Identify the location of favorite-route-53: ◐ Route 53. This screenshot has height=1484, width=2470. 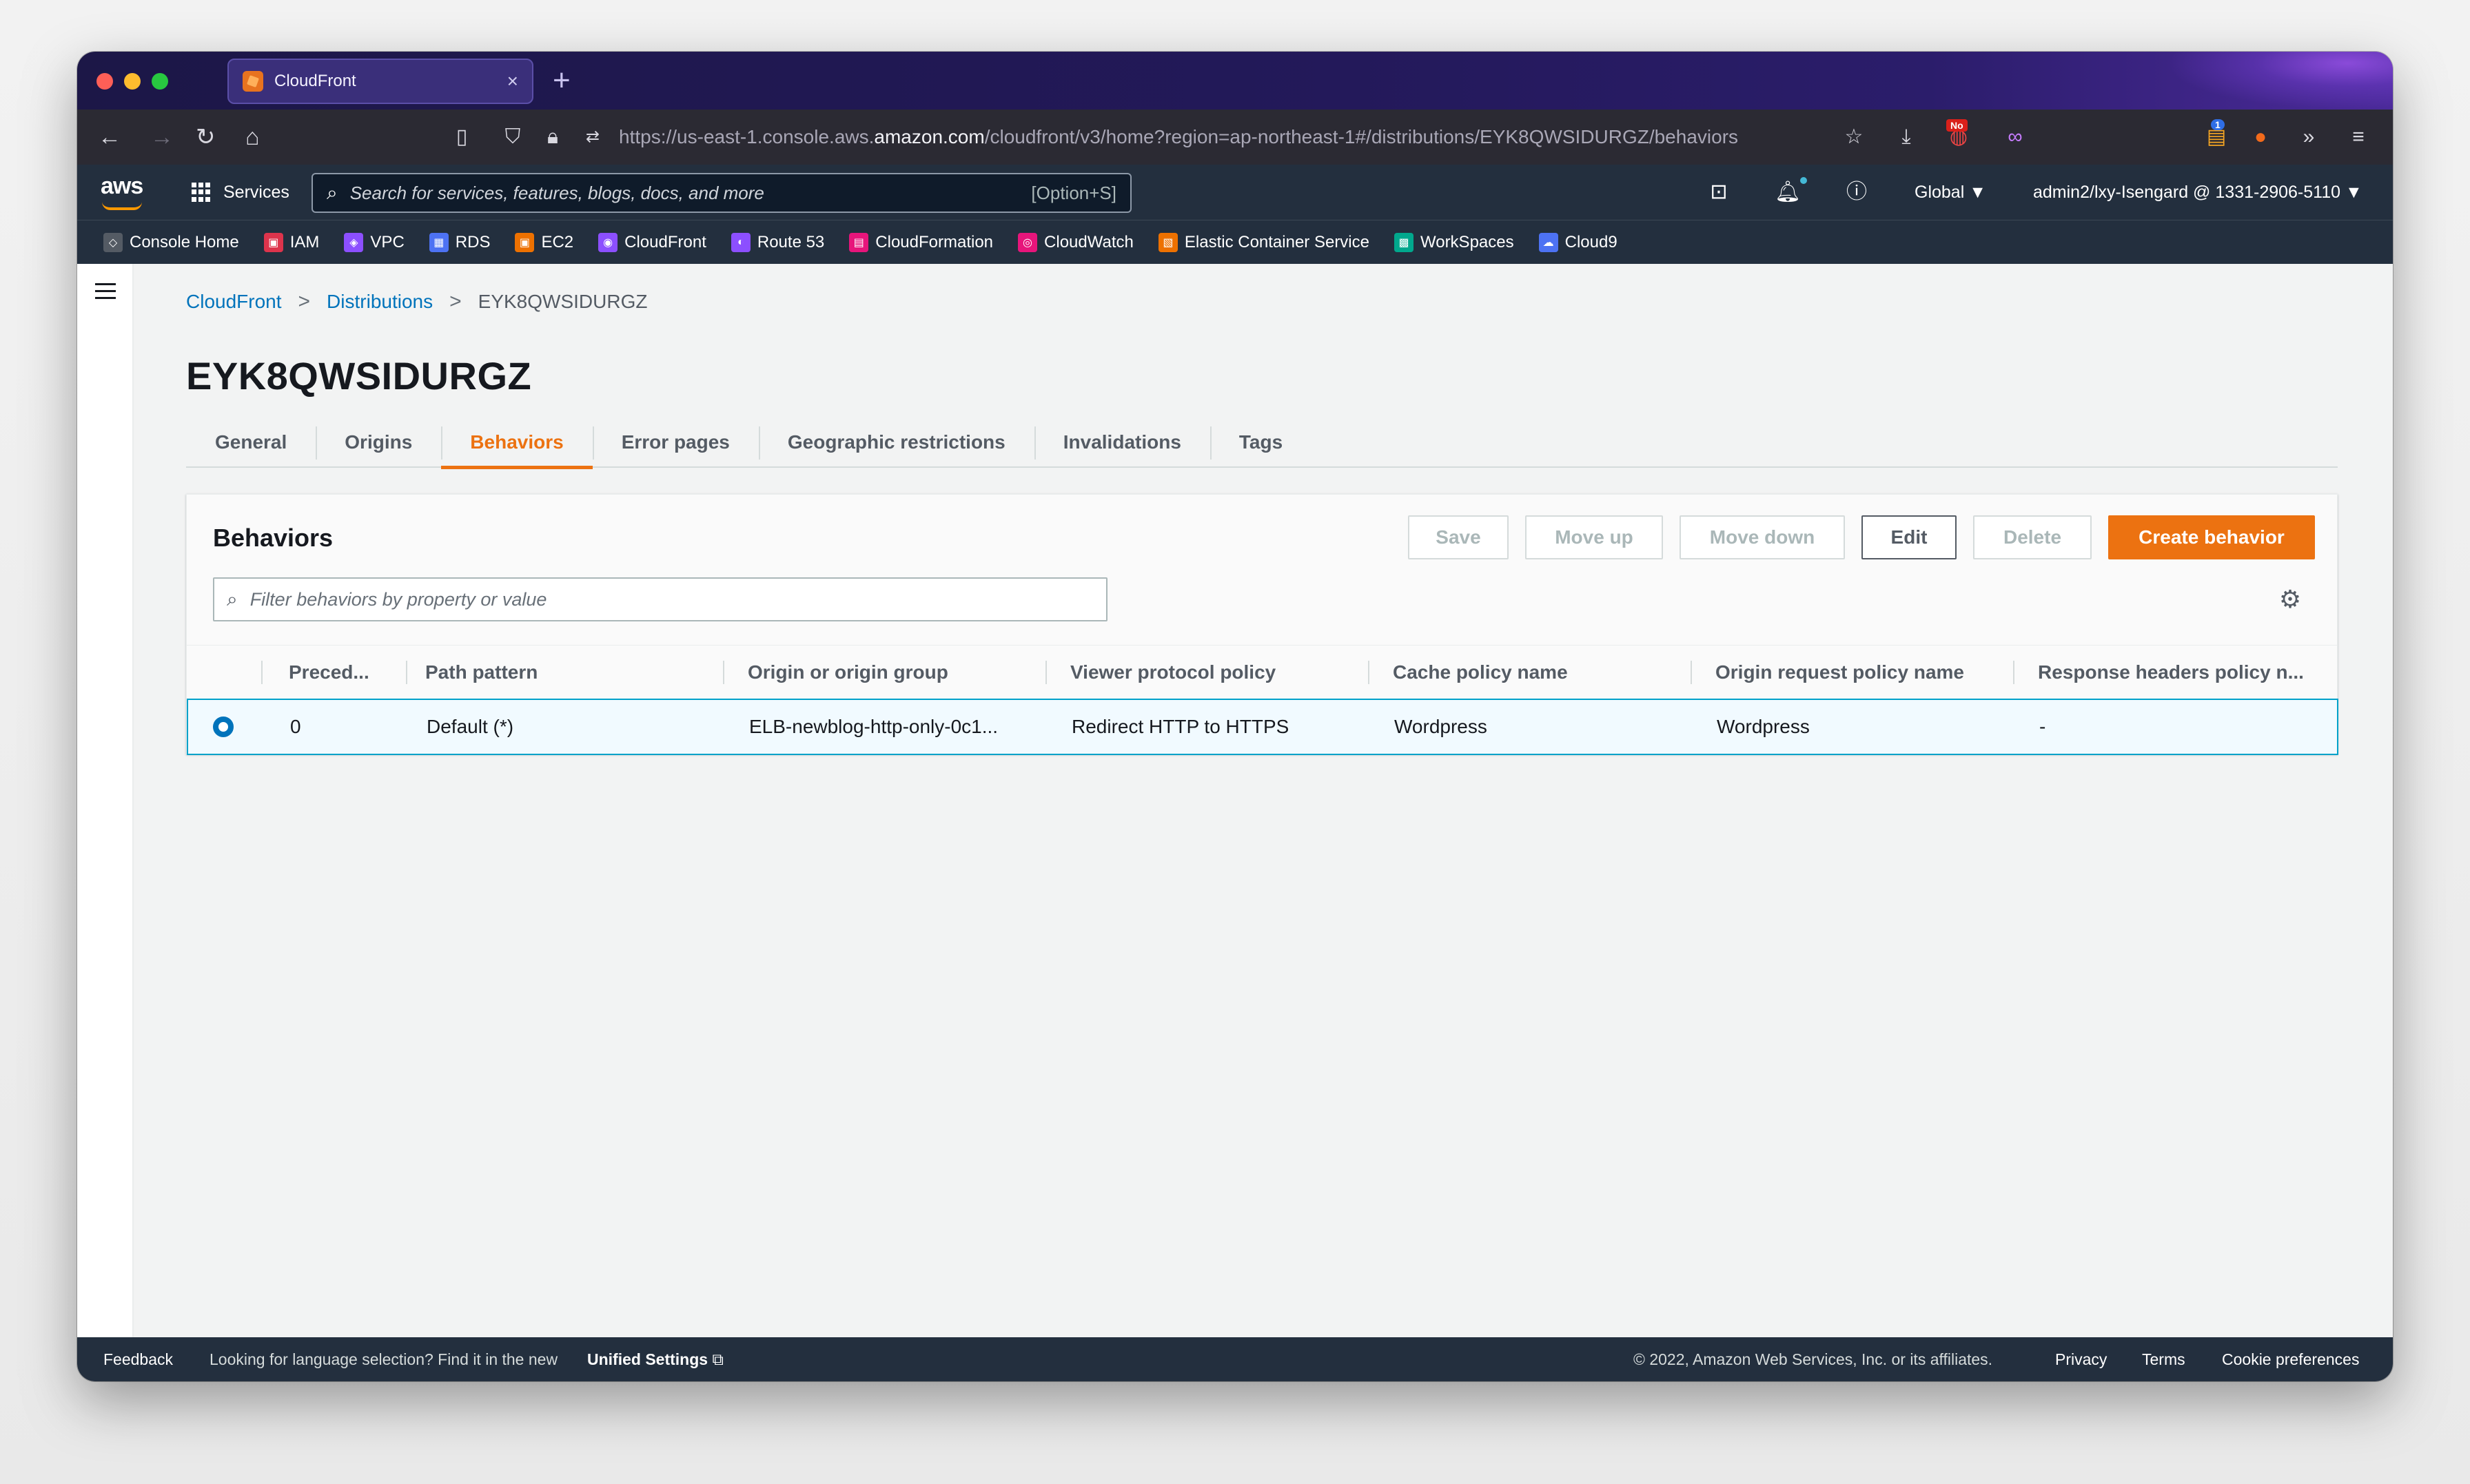
(778, 242).